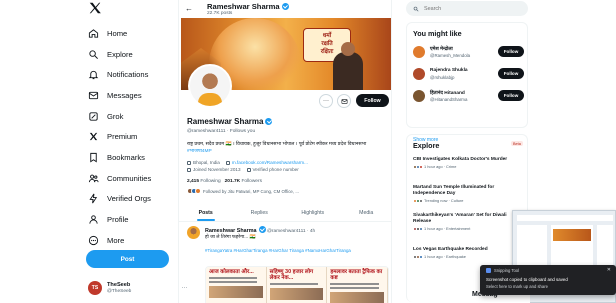 The width and height of the screenshot is (616, 303). Describe the element at coordinates (230, 237) in the screenshot. I see `tweet-text: हो जा ले तिरंगा फहरेगा... 🇮🇳` at that location.